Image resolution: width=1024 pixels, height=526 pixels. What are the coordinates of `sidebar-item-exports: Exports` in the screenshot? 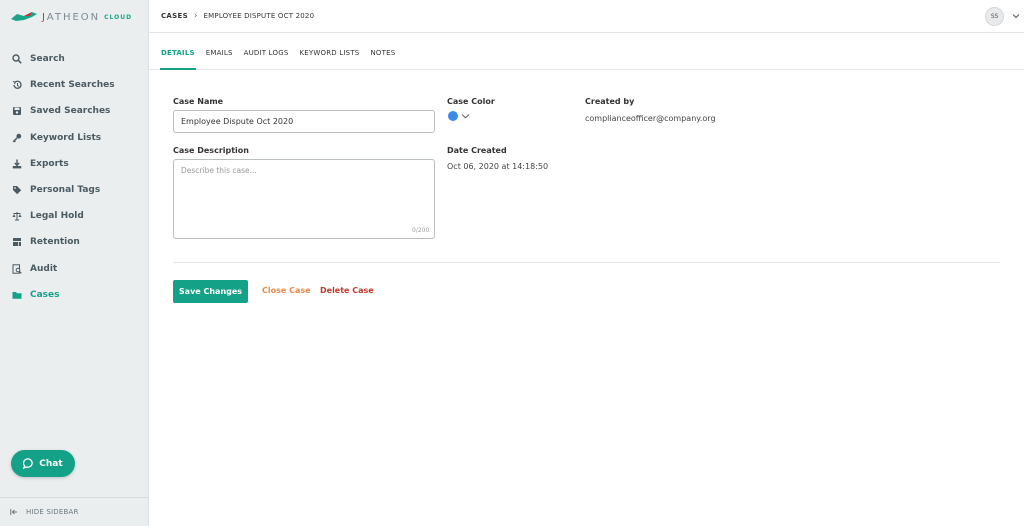 It's located at (74, 164).